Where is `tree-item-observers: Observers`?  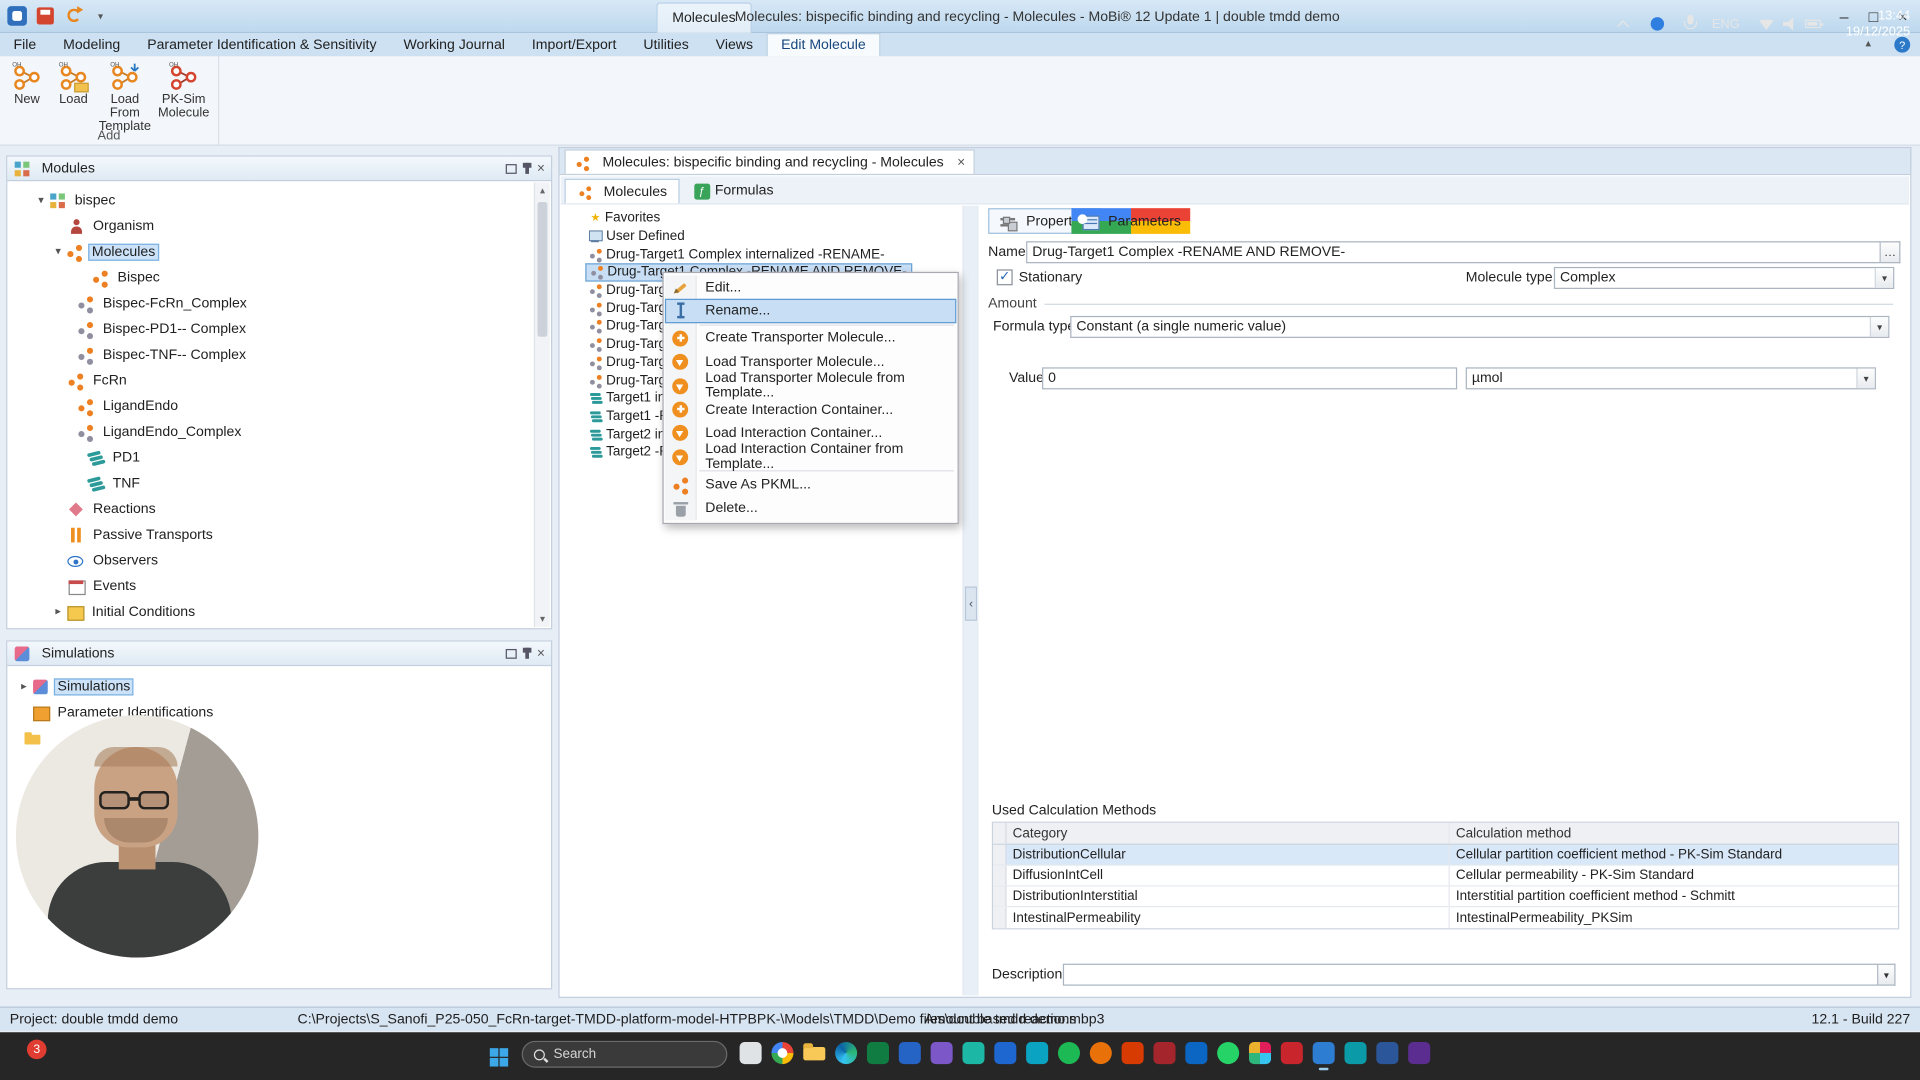
tree-item-observers: Observers is located at coordinates (271, 560).